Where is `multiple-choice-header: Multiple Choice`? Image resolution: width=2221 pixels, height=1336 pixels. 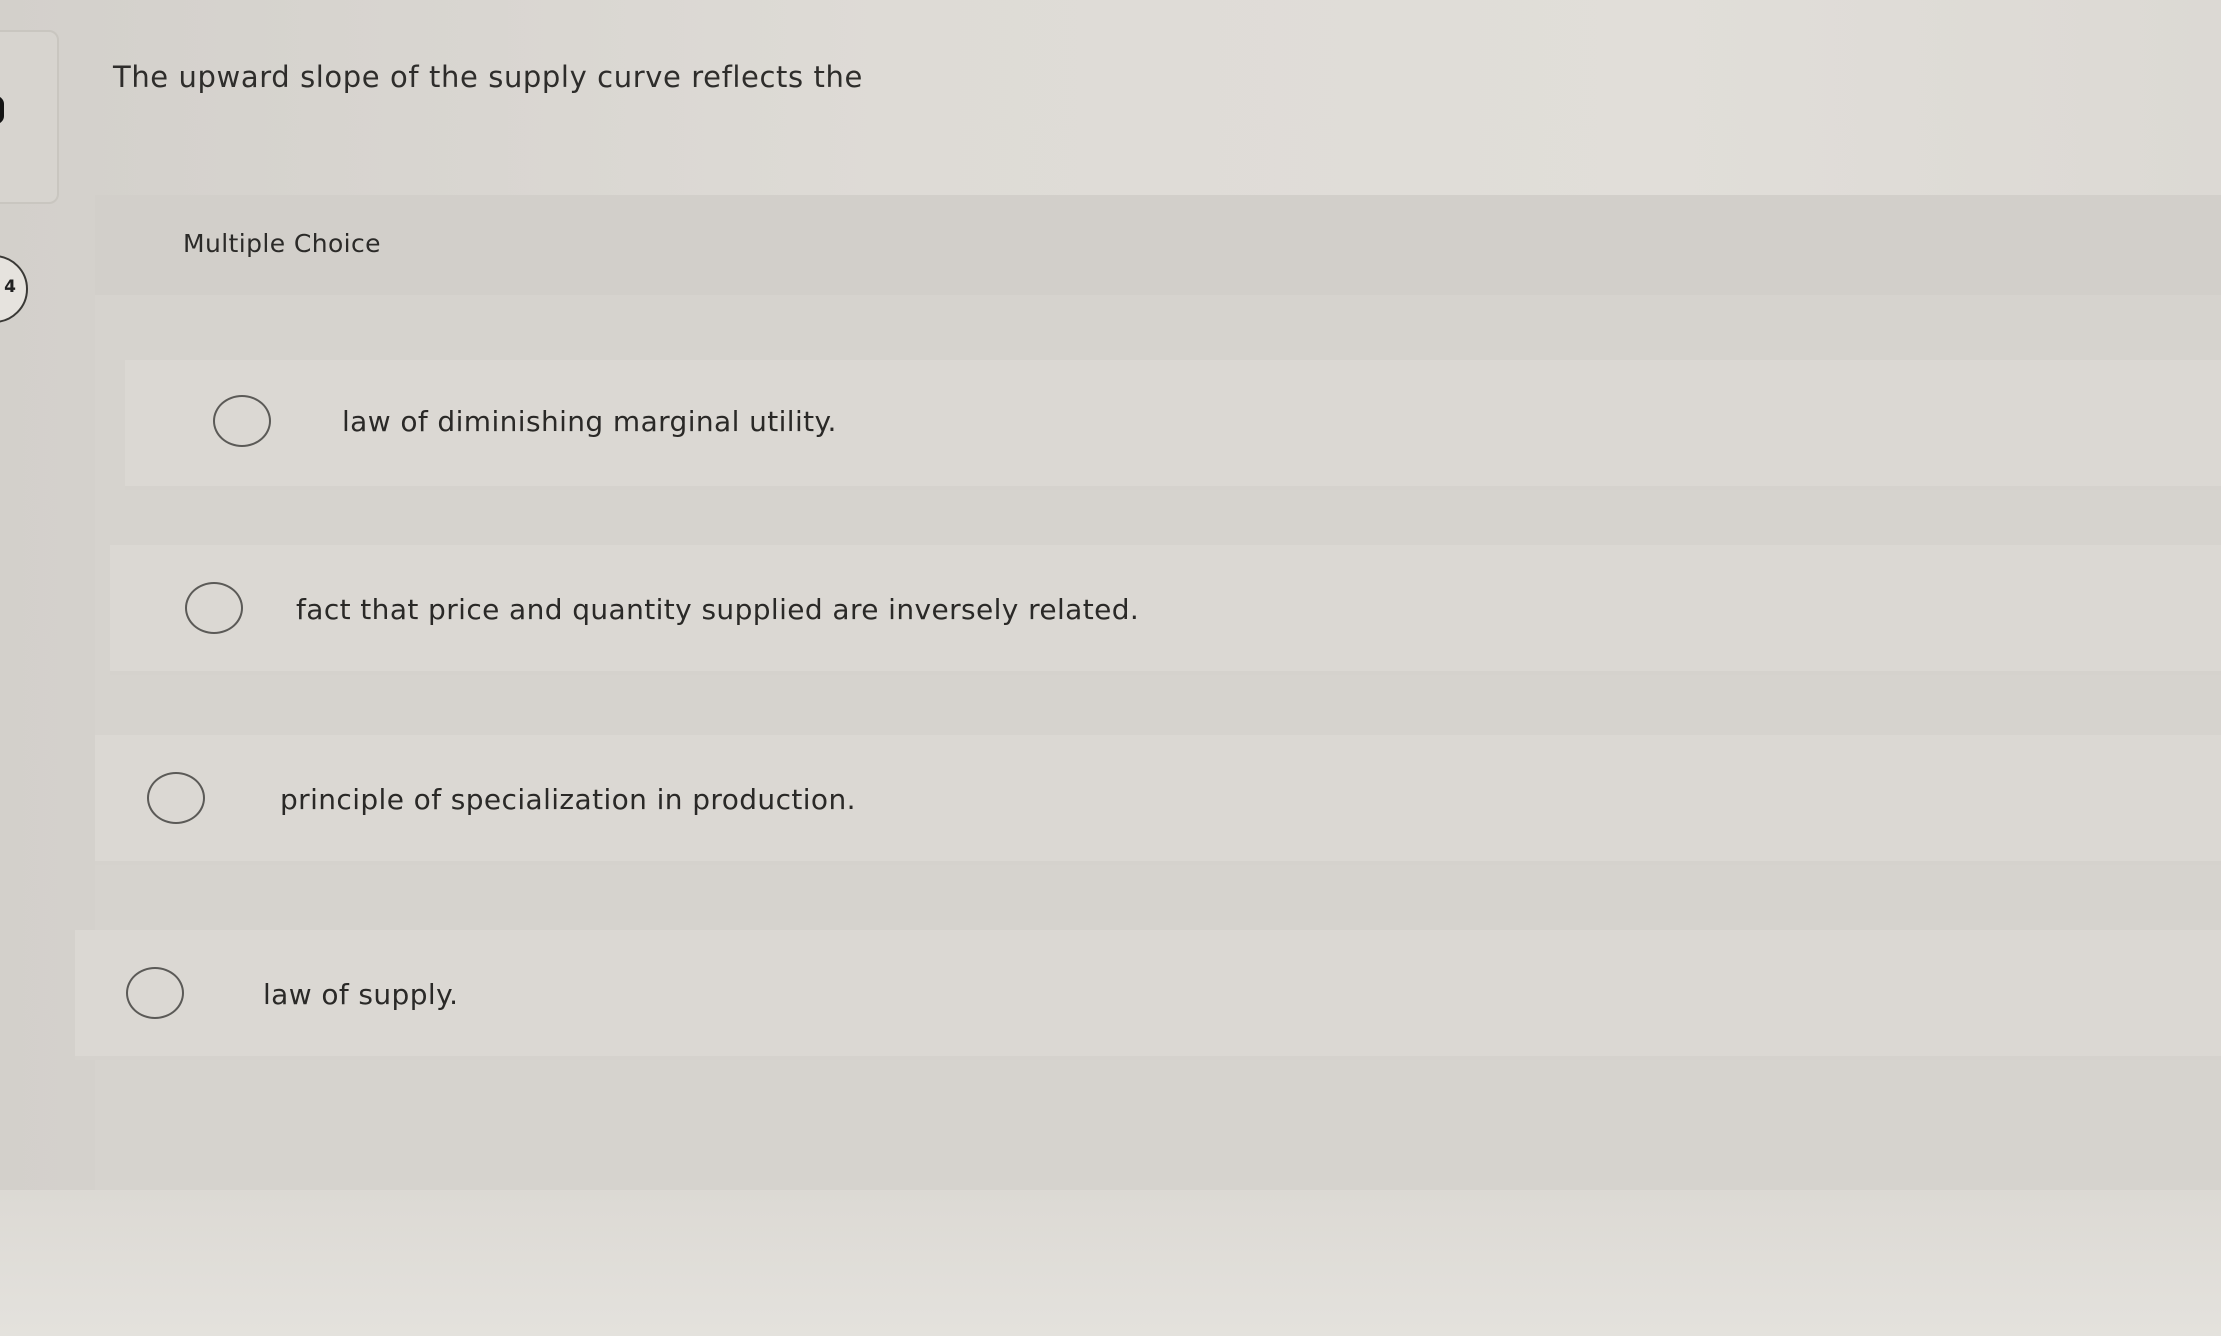 multiple-choice-header: Multiple Choice is located at coordinates (1158, 245).